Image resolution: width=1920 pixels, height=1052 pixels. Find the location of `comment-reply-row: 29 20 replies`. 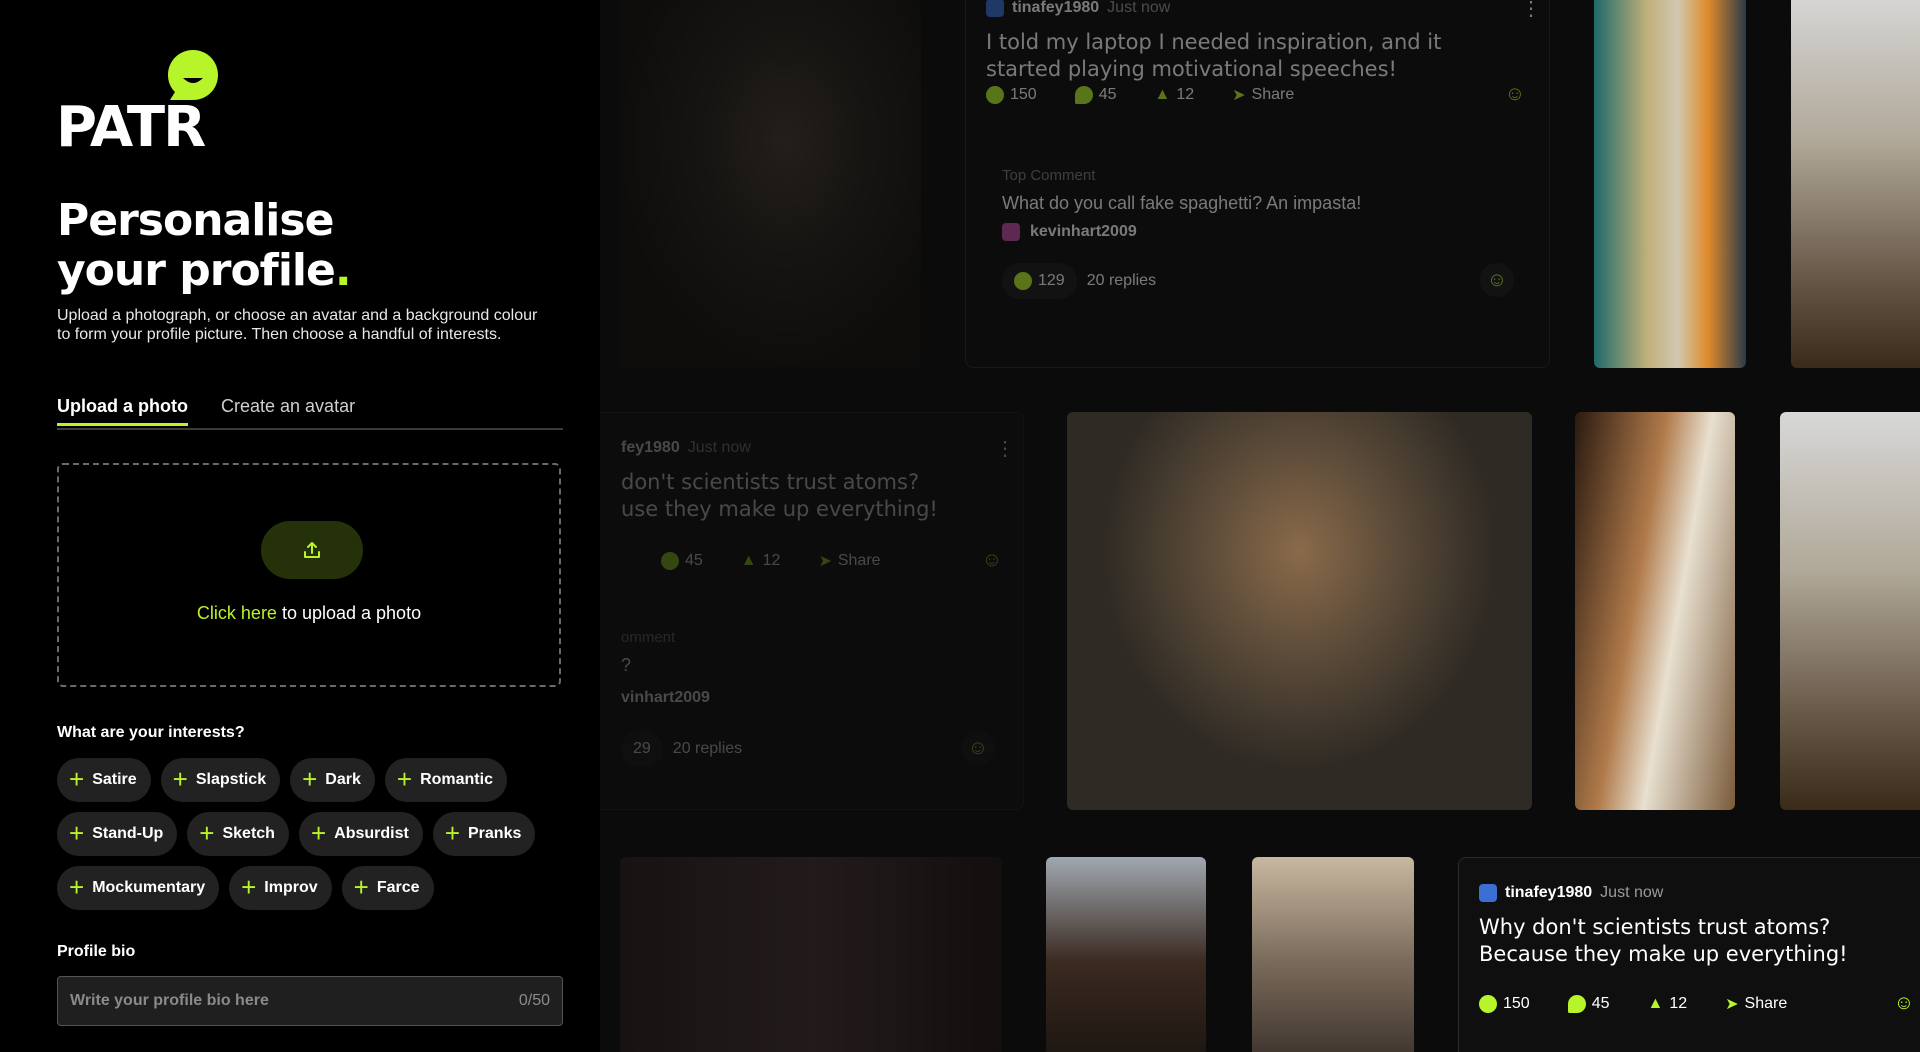

comment-reply-row: 29 20 replies is located at coordinates (681, 749).